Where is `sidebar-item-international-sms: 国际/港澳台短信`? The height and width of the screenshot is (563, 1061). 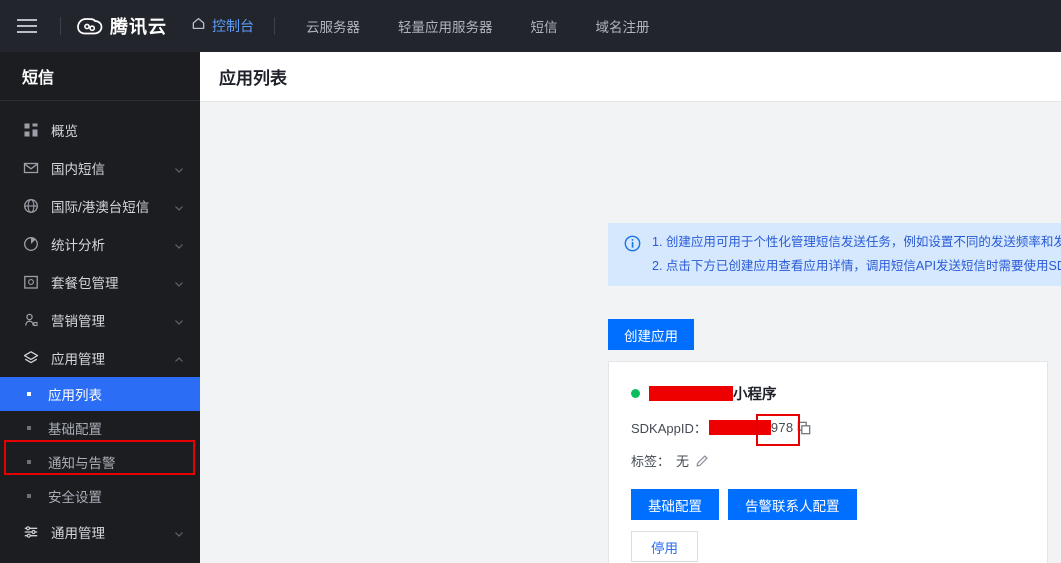 sidebar-item-international-sms: 国际/港澳台短信 is located at coordinates (100, 206).